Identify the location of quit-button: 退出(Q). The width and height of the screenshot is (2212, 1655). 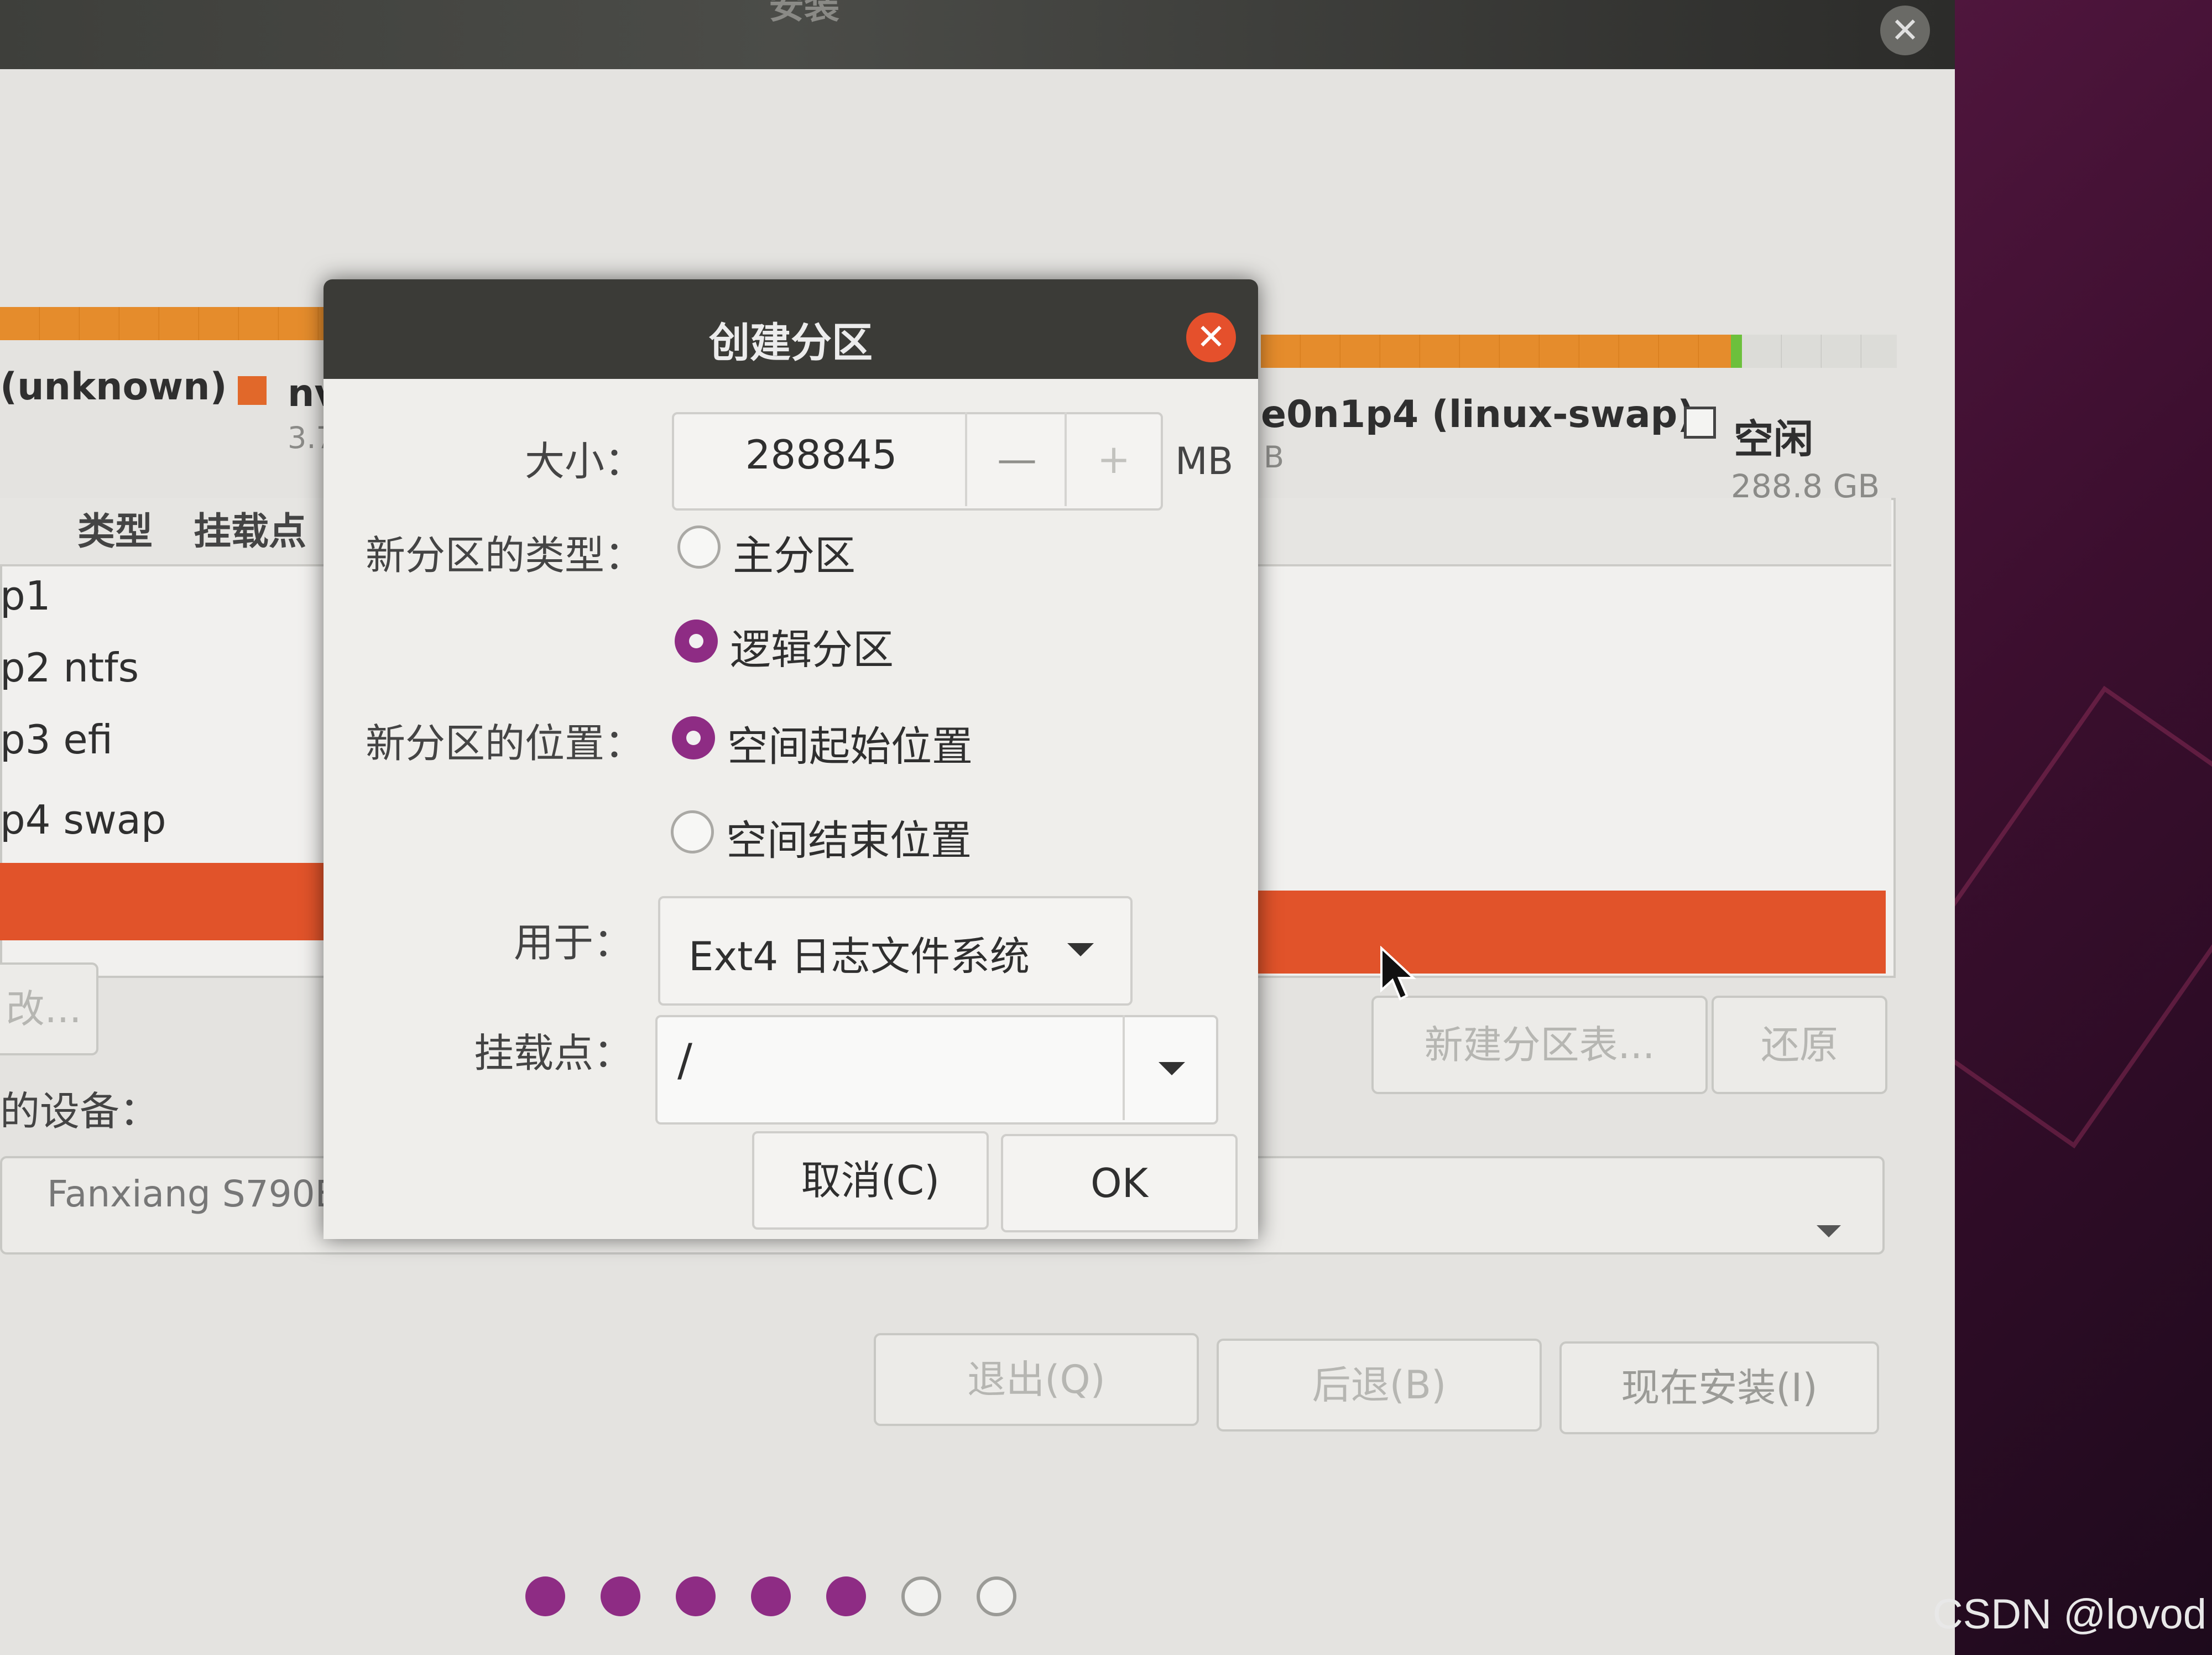
(1037, 1379).